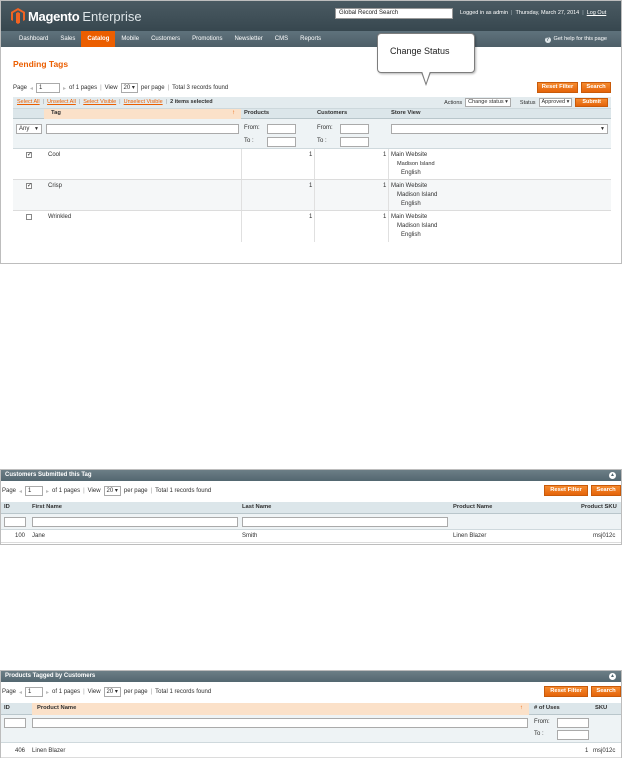 This screenshot has width=622, height=758. Describe the element at coordinates (142, 129) in the screenshot. I see `tag-filter-input` at that location.